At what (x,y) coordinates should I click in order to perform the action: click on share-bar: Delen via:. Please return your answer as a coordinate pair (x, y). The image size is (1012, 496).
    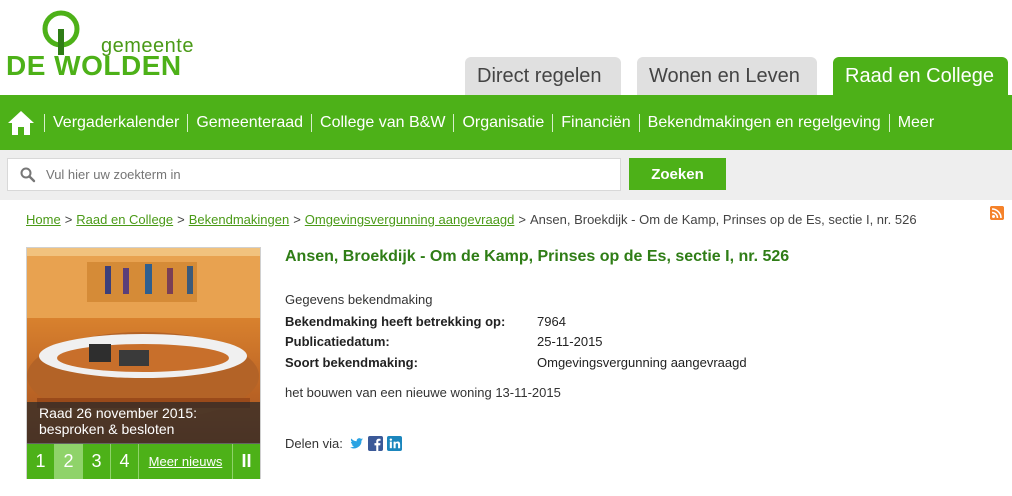
    Looking at the image, I should click on (343, 443).